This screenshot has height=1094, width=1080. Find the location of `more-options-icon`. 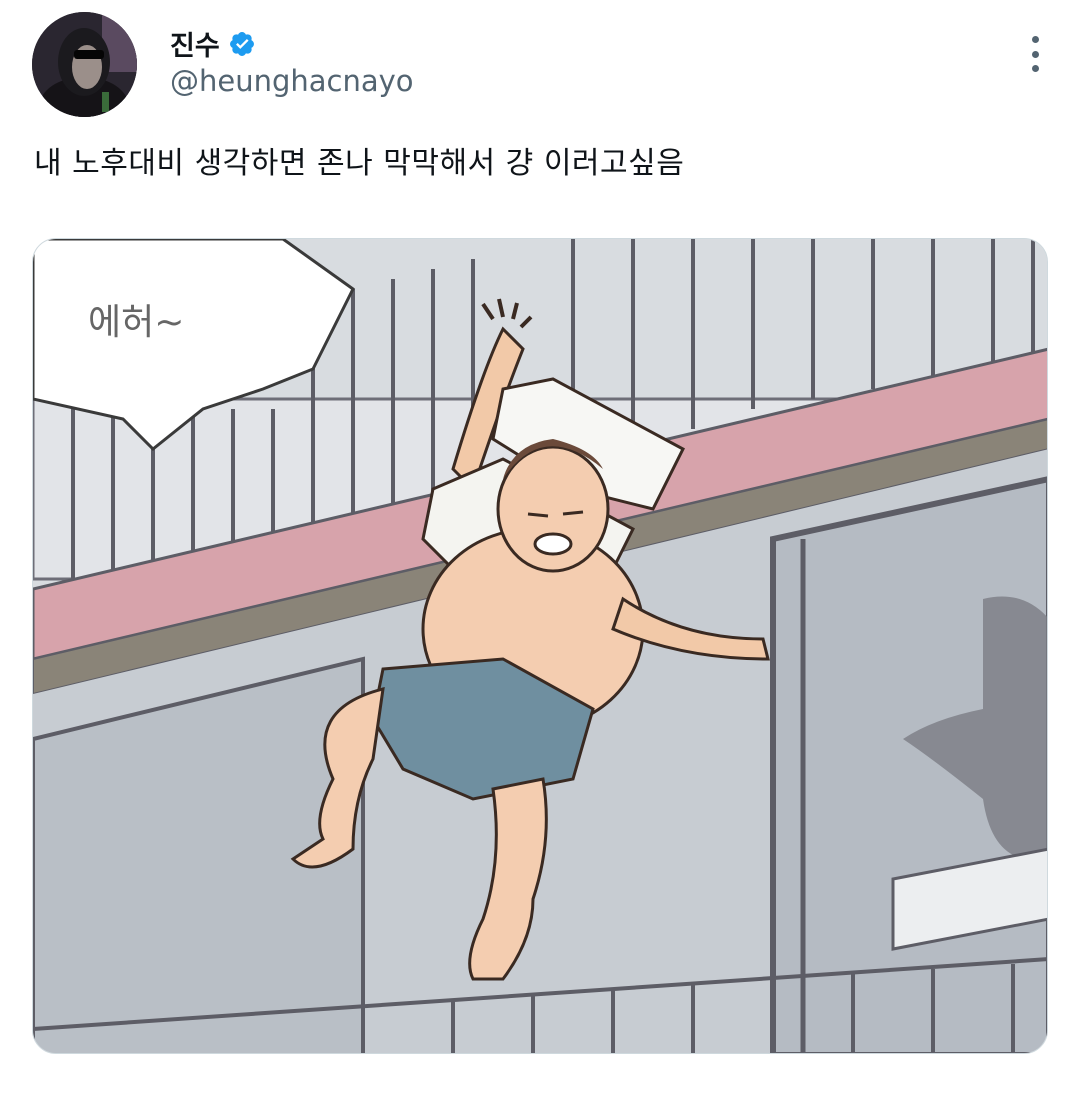

more-options-icon is located at coordinates (1035, 54).